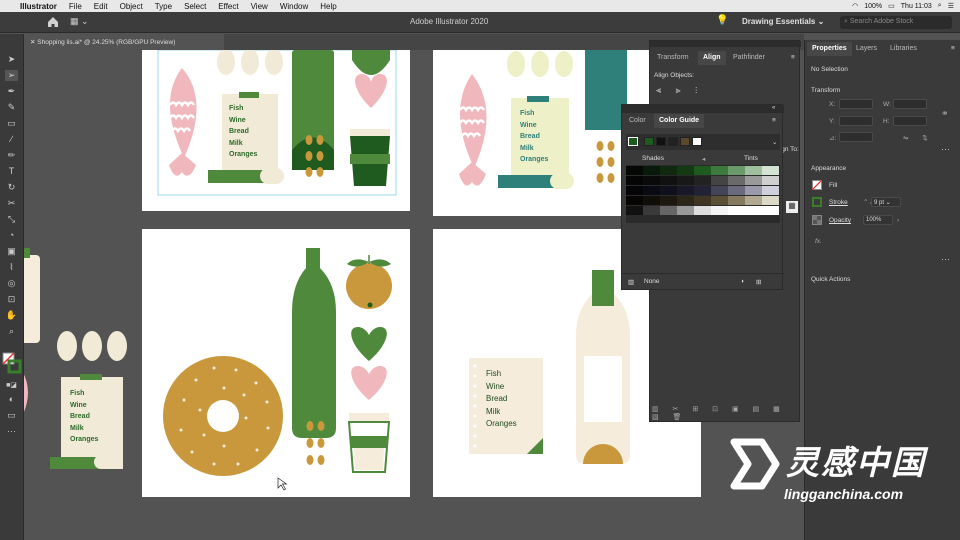 This screenshot has width=960, height=540. I want to click on shopping-list-1: Fish Wine Bread Milk Oranges, so click(243, 132).